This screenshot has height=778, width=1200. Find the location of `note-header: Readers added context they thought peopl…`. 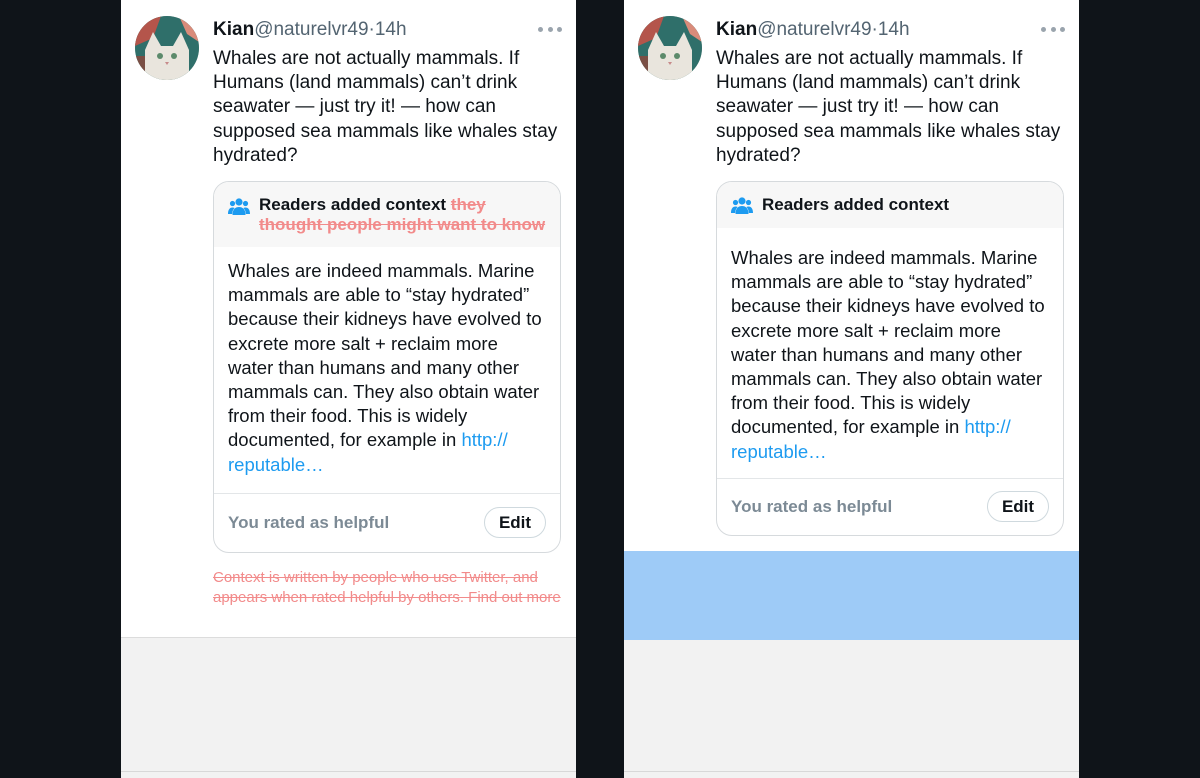

note-header: Readers added context they thought peopl… is located at coordinates (387, 214).